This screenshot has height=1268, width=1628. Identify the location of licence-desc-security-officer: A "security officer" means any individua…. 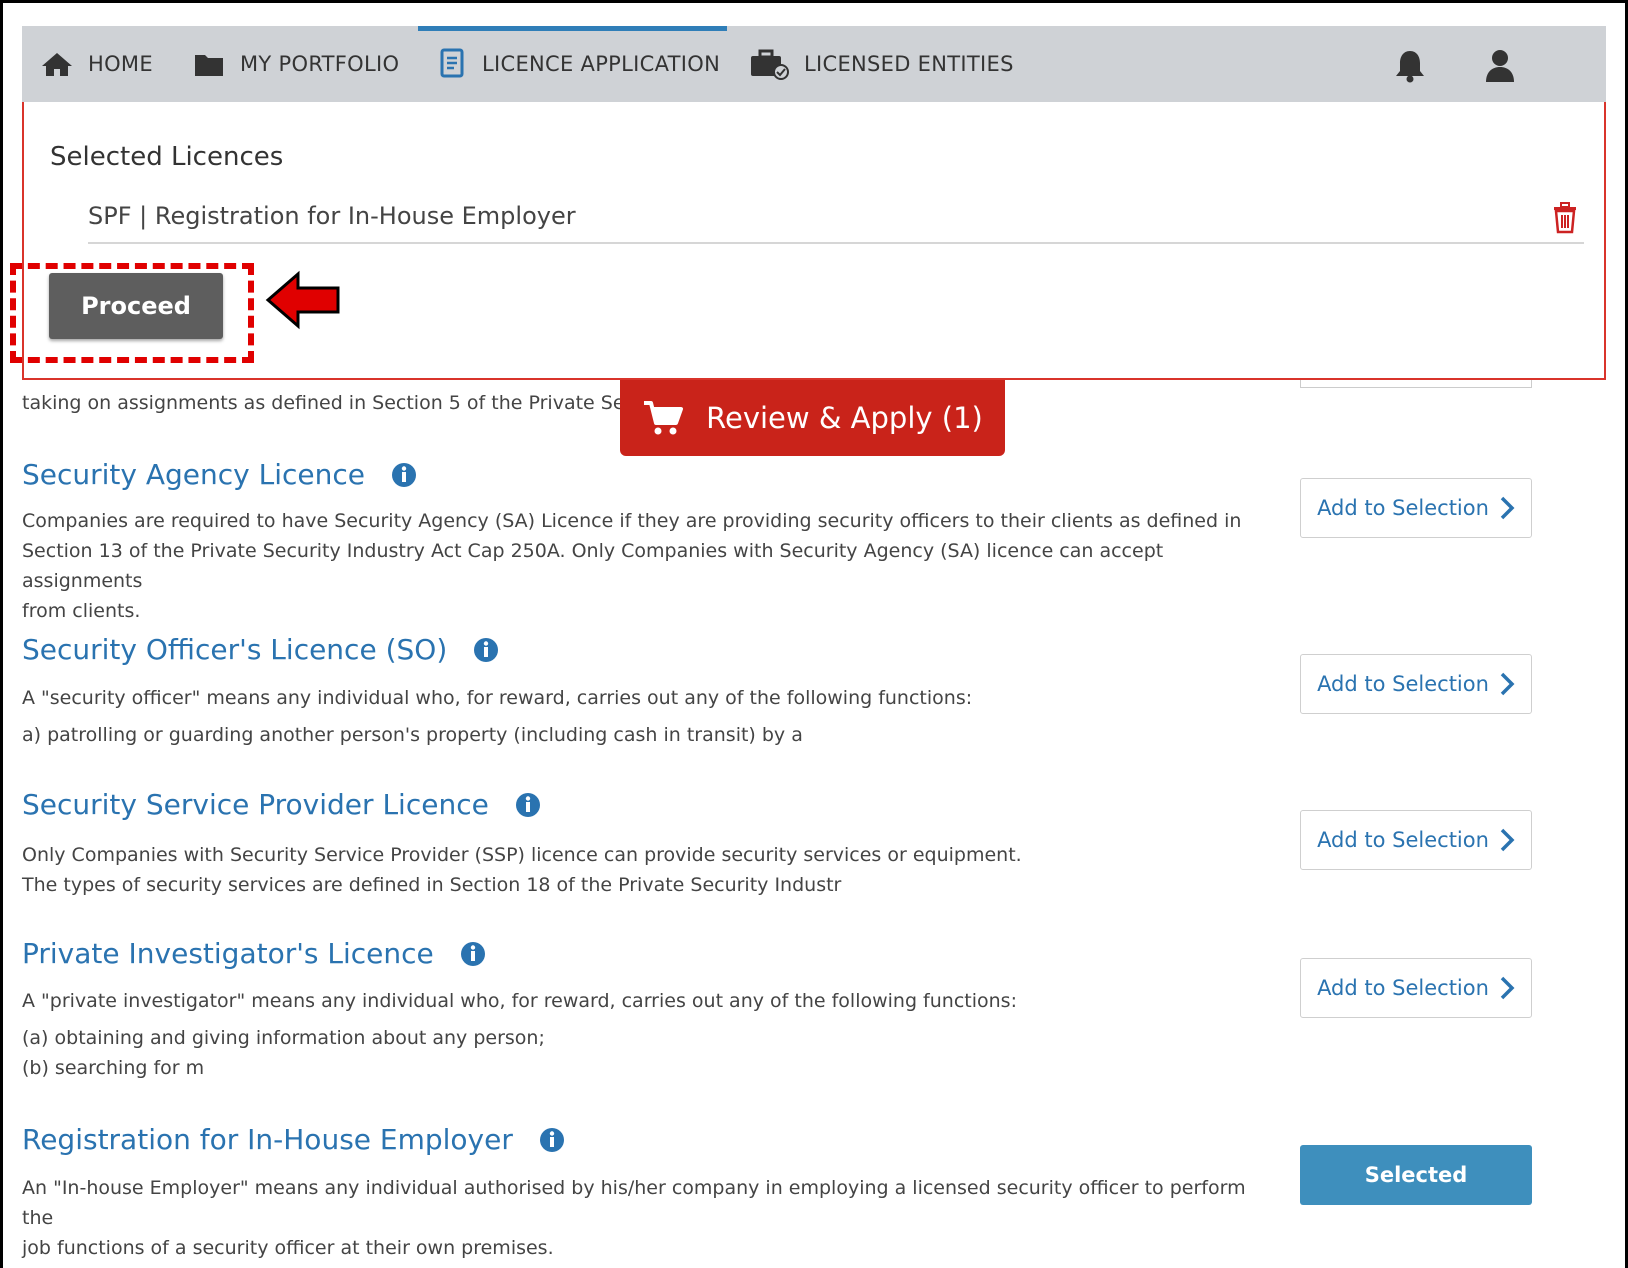
(642, 717).